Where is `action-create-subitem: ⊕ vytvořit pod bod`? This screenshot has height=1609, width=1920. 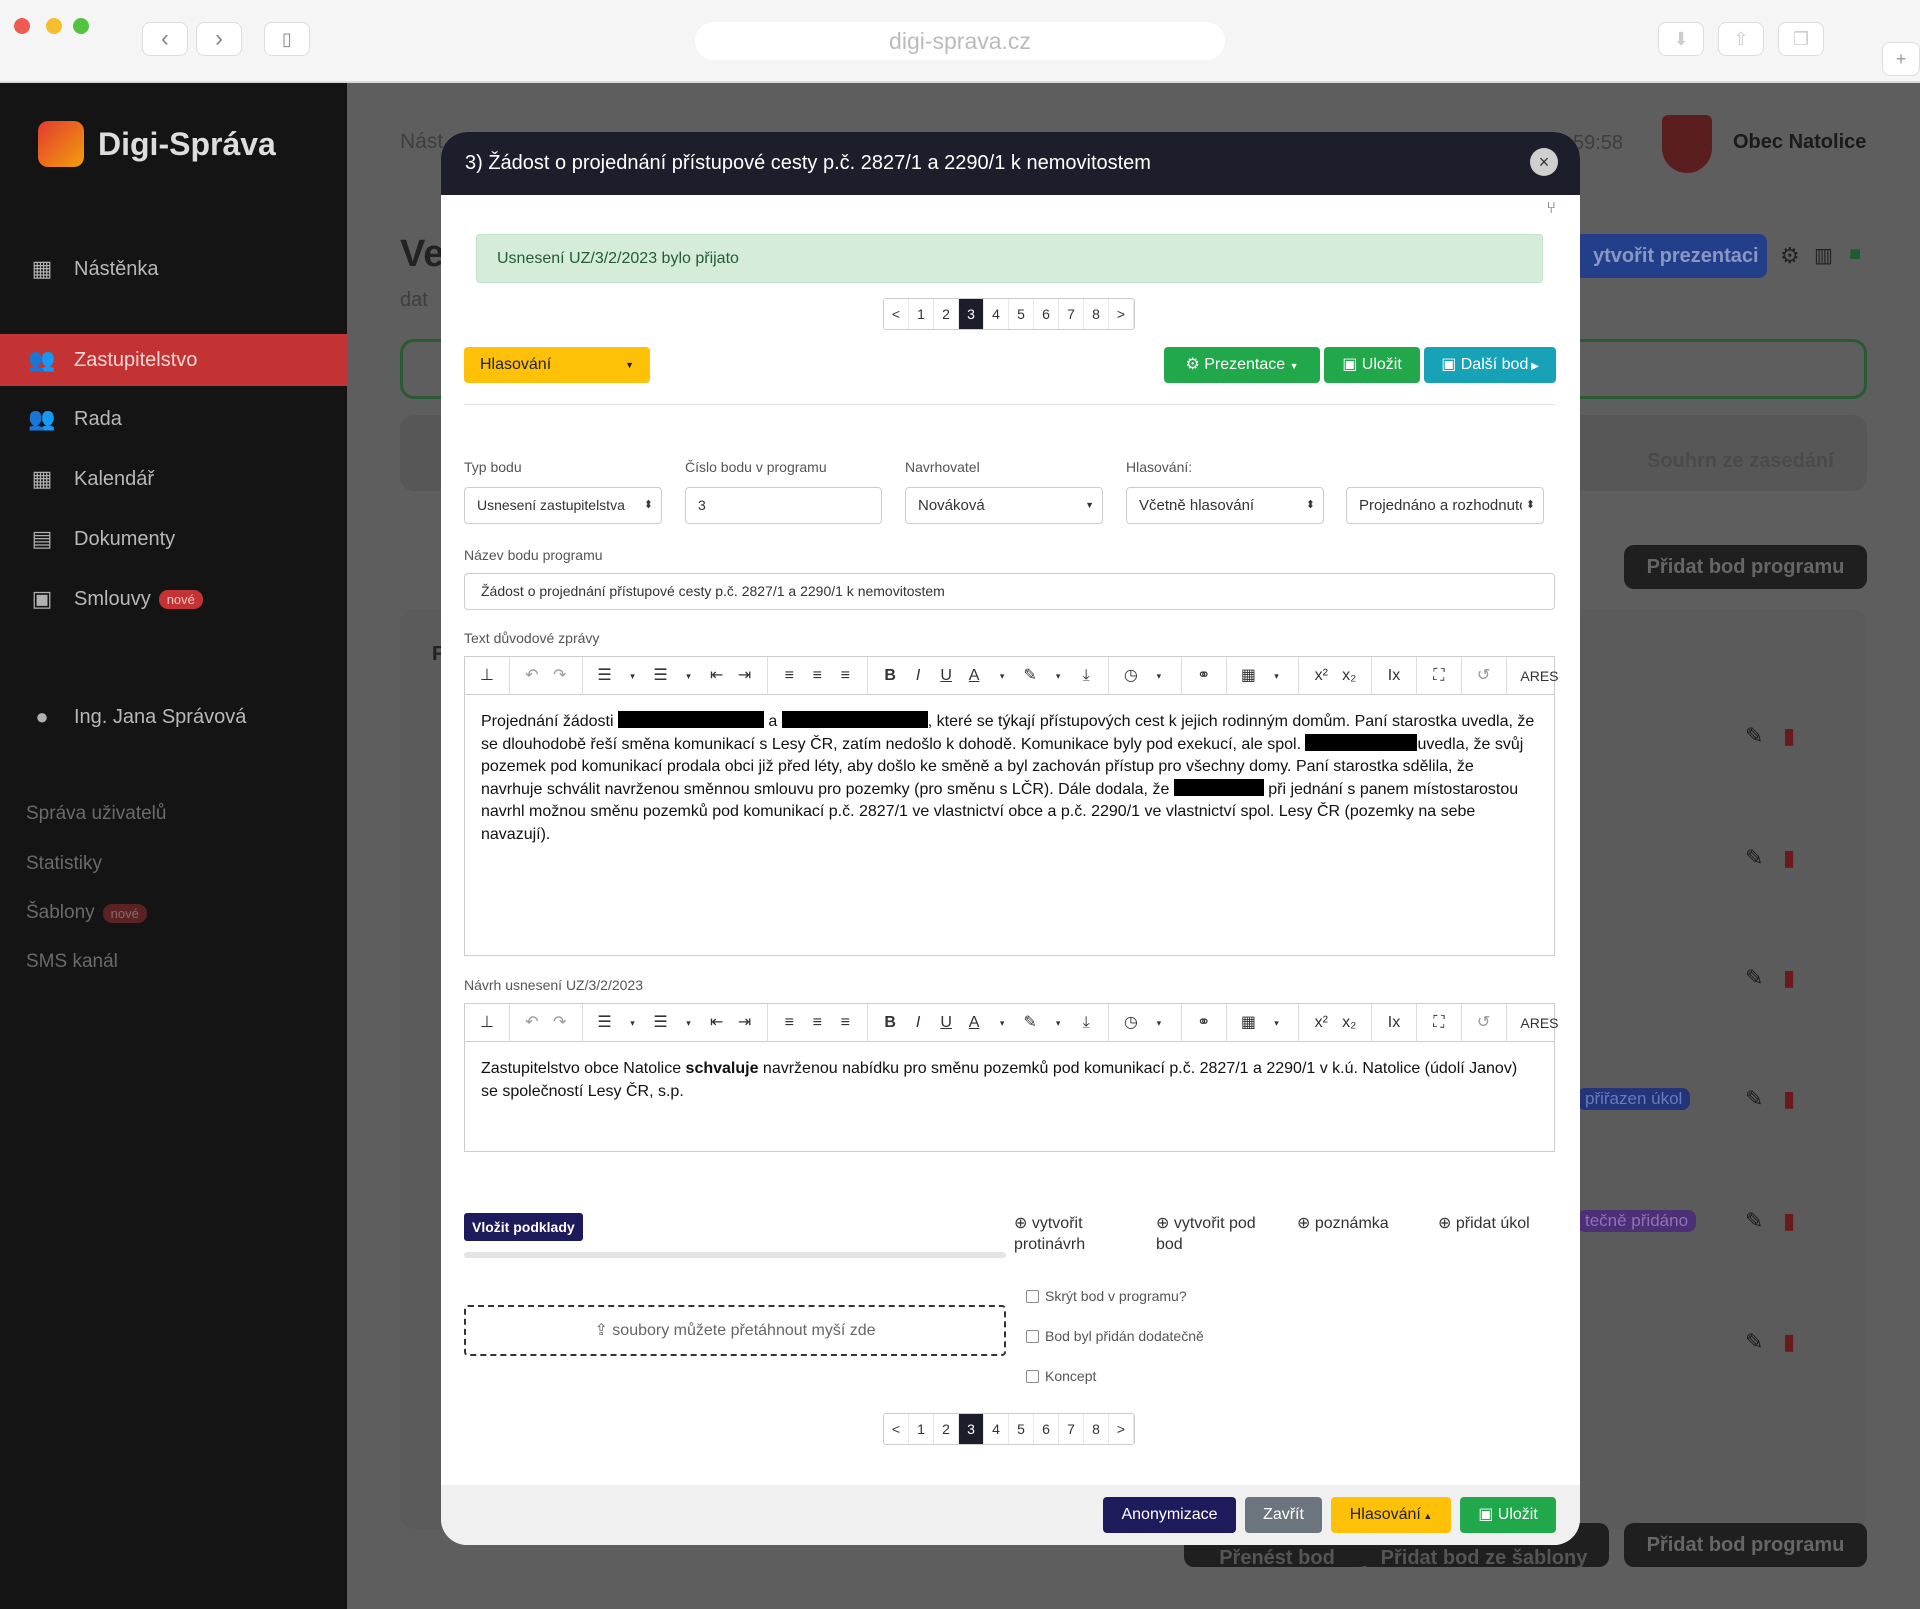 action-create-subitem: ⊕ vytvořit pod bod is located at coordinates (1216, 1234).